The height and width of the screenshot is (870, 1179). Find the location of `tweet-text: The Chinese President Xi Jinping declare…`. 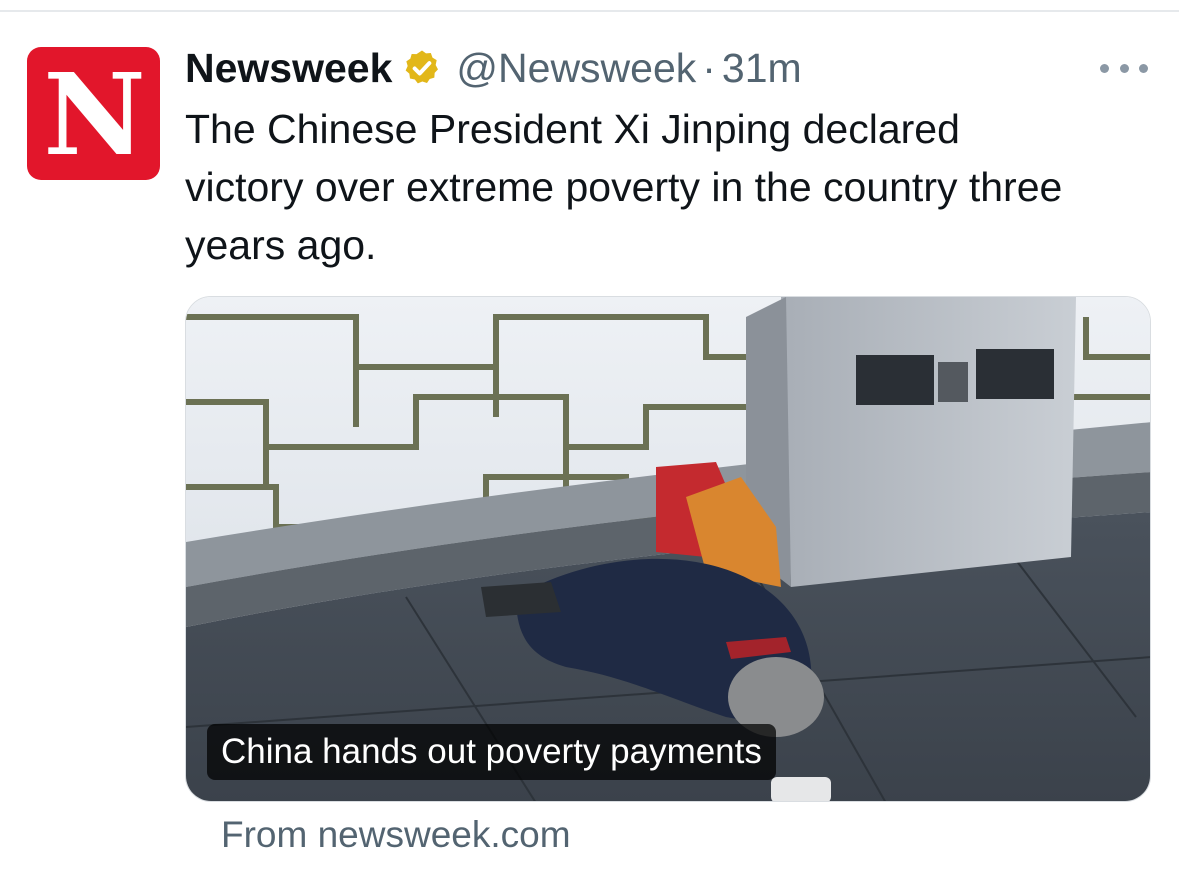

tweet-text: The Chinese President Xi Jinping declare… is located at coordinates (624, 187).